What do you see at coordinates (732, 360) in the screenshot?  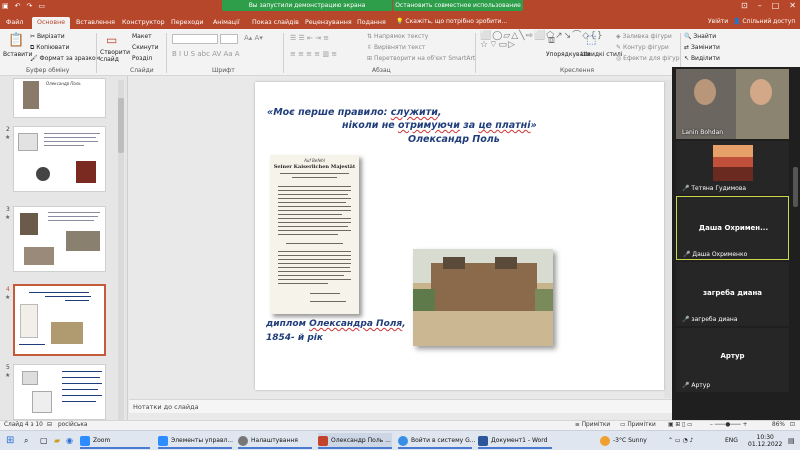 I see `participant-tile: Артур 🎤 Артур` at bounding box center [732, 360].